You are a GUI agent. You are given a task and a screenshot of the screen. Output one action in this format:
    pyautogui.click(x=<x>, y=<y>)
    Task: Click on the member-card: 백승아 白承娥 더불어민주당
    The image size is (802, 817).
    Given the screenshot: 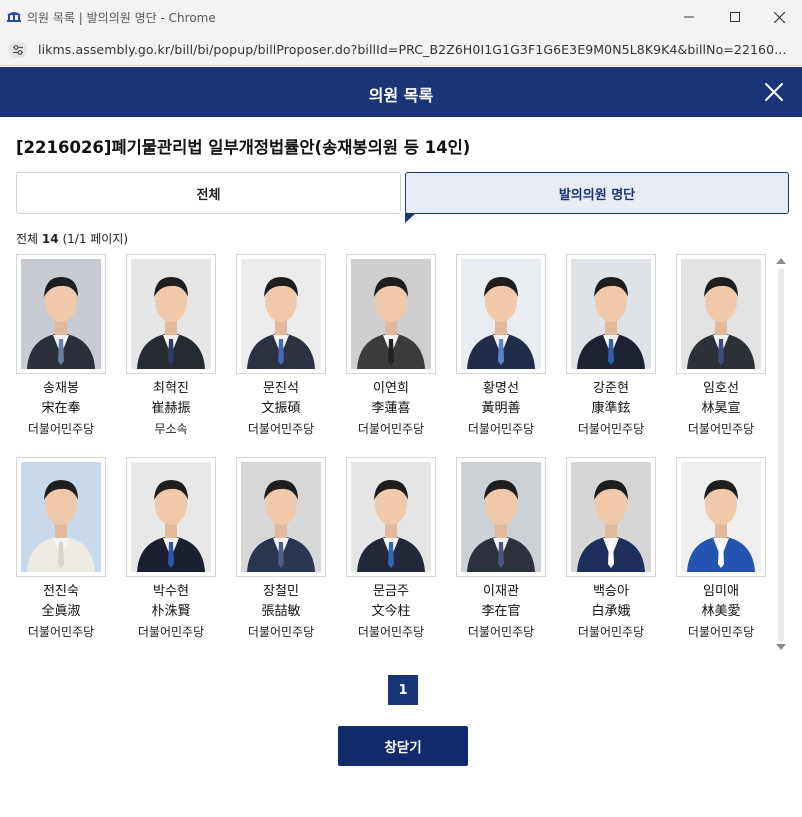 What is the action you would take?
    pyautogui.click(x=611, y=549)
    